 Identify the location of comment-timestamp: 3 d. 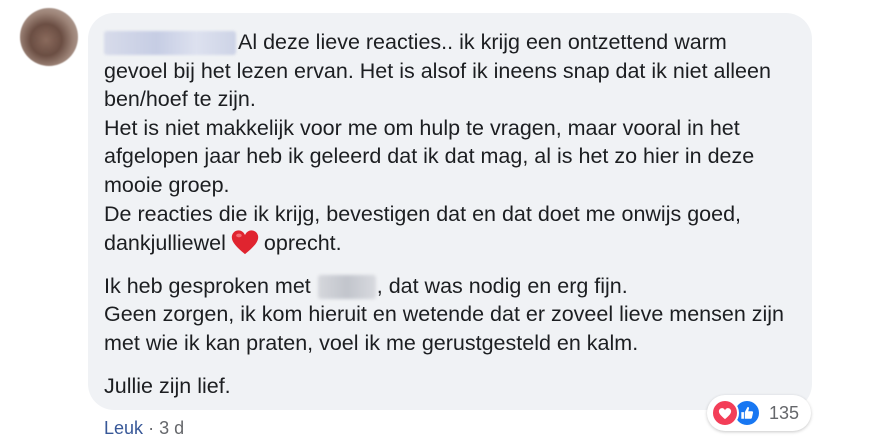
(171, 428).